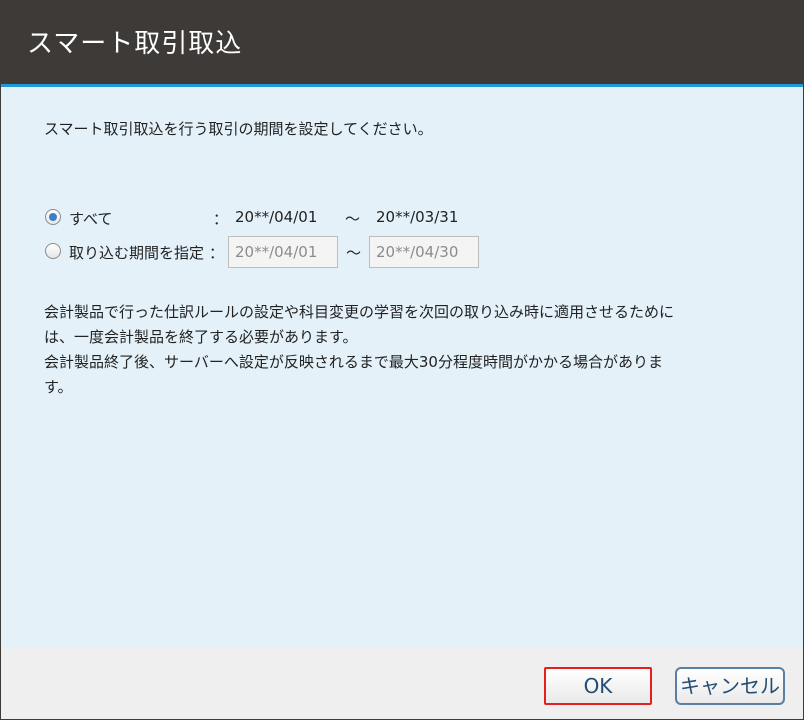  I want to click on dialog-footer: OK キャンセル, so click(402, 683).